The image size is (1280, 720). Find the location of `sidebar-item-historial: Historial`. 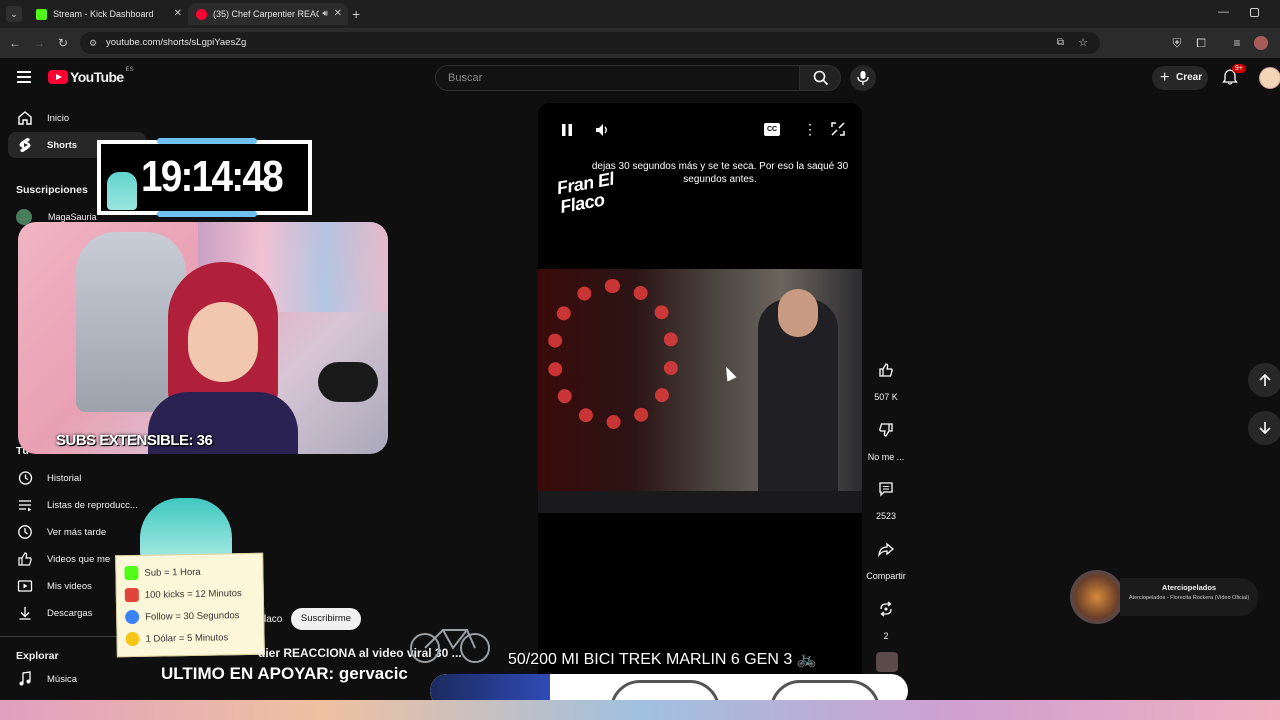

sidebar-item-historial: Historial is located at coordinates (75, 478).